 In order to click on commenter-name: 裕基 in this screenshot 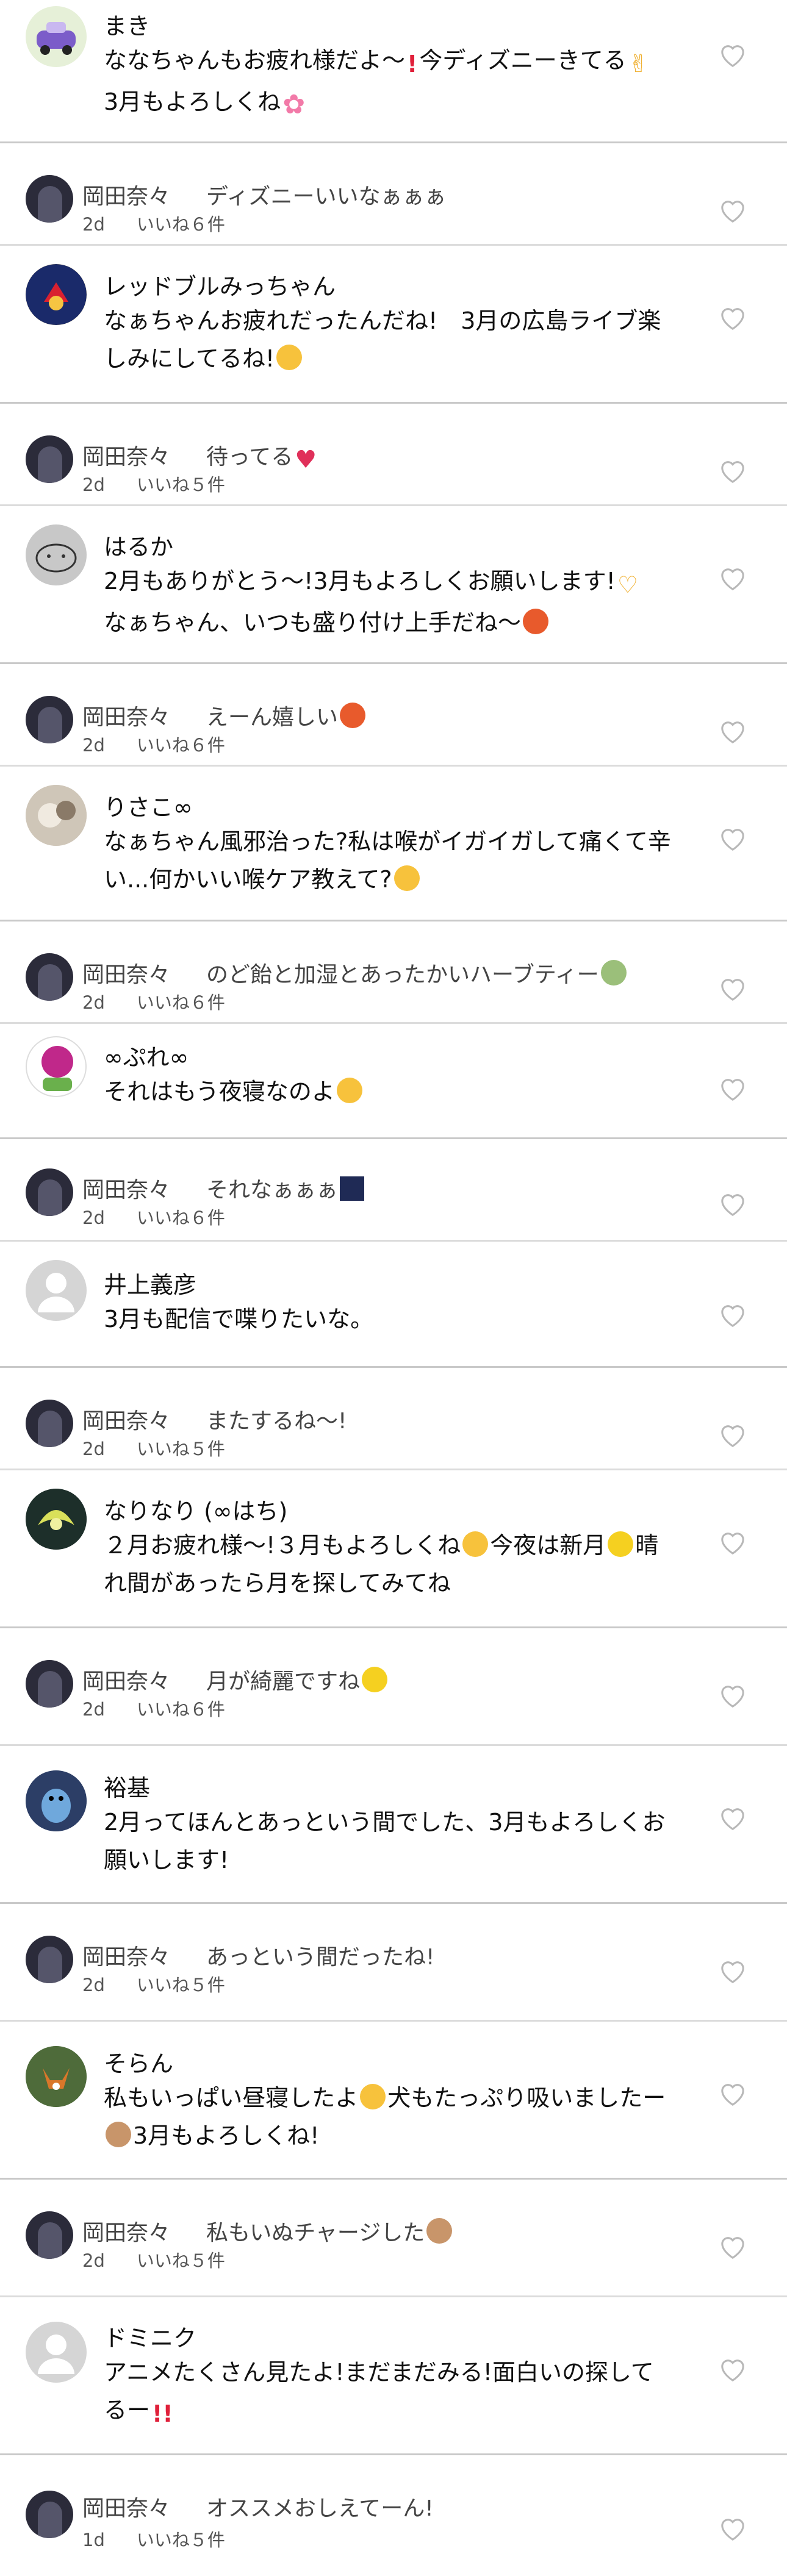, I will do `click(127, 1786)`.